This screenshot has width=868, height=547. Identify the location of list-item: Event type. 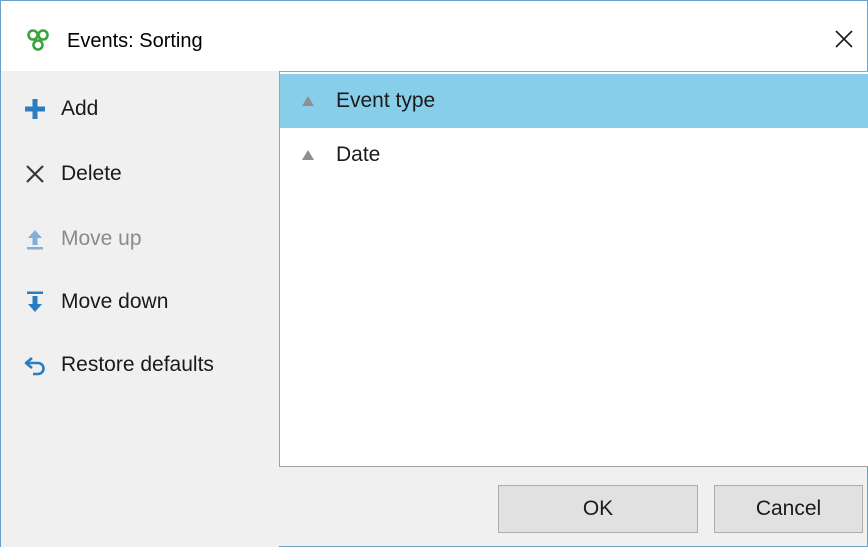
(574, 101).